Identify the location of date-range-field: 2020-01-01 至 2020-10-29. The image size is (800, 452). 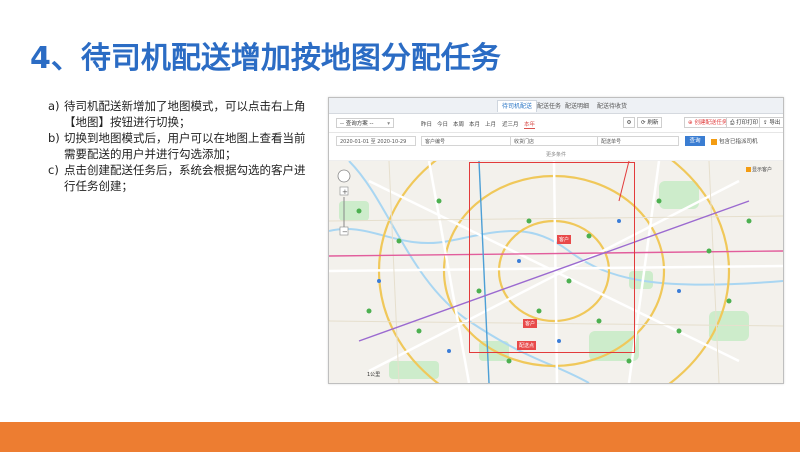
(376, 141).